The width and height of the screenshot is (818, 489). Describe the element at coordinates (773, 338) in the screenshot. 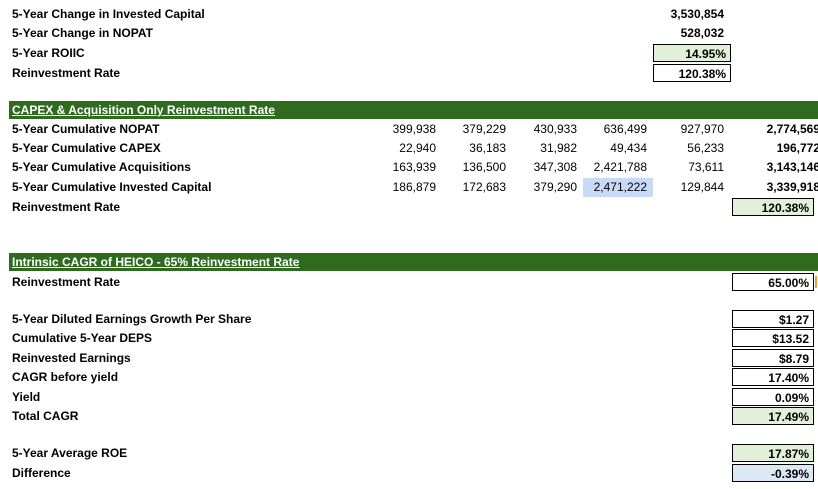

I see `cumulative-deps-value-cell: $13.52` at that location.